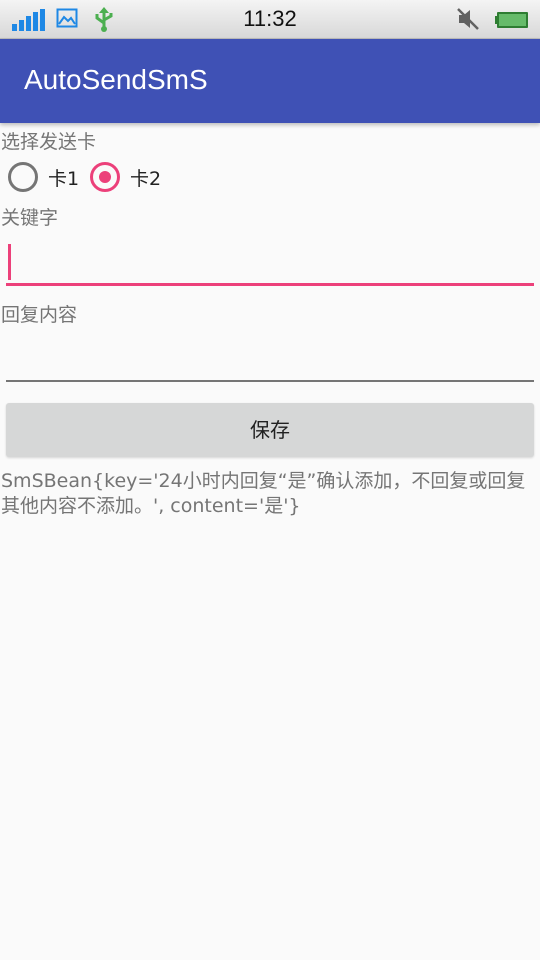  Describe the element at coordinates (146, 179) in the screenshot. I see `card2-label: 卡2` at that location.